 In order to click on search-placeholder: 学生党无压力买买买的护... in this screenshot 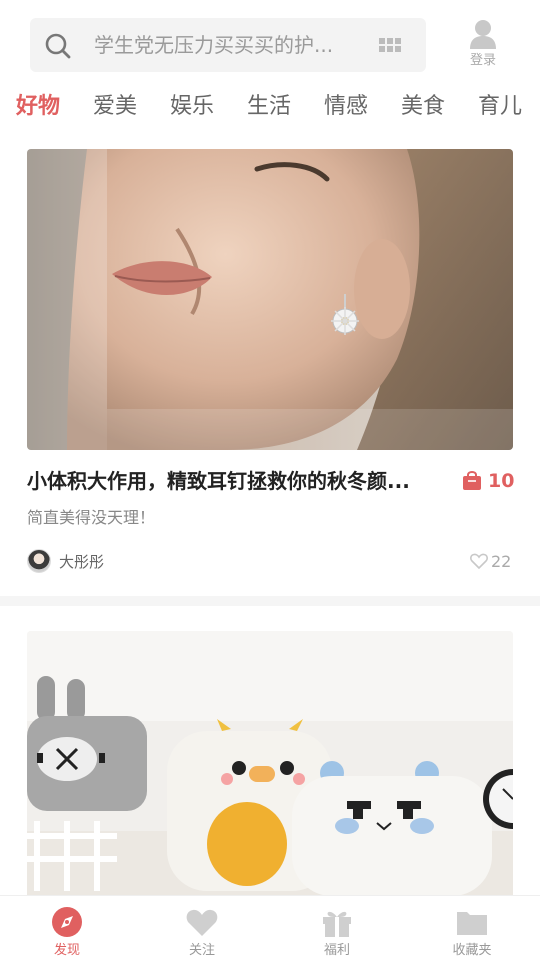, I will do `click(214, 45)`.